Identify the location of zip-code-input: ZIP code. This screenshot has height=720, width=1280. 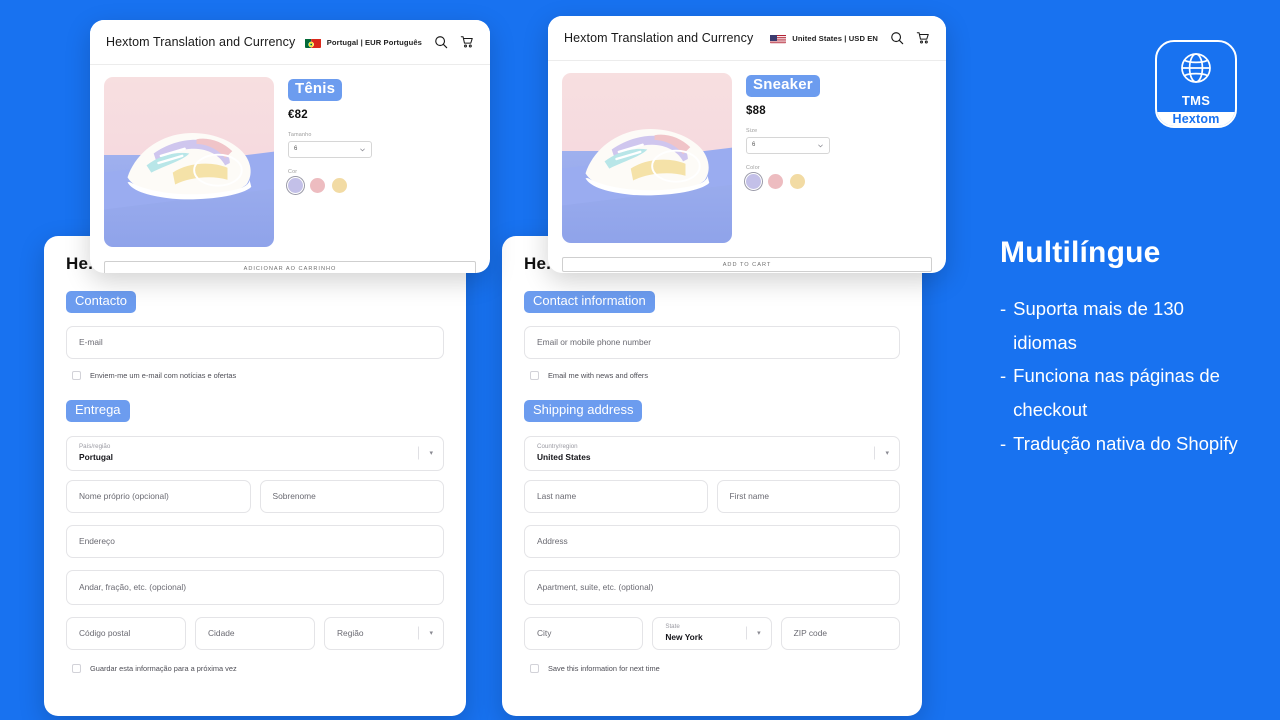
(840, 633).